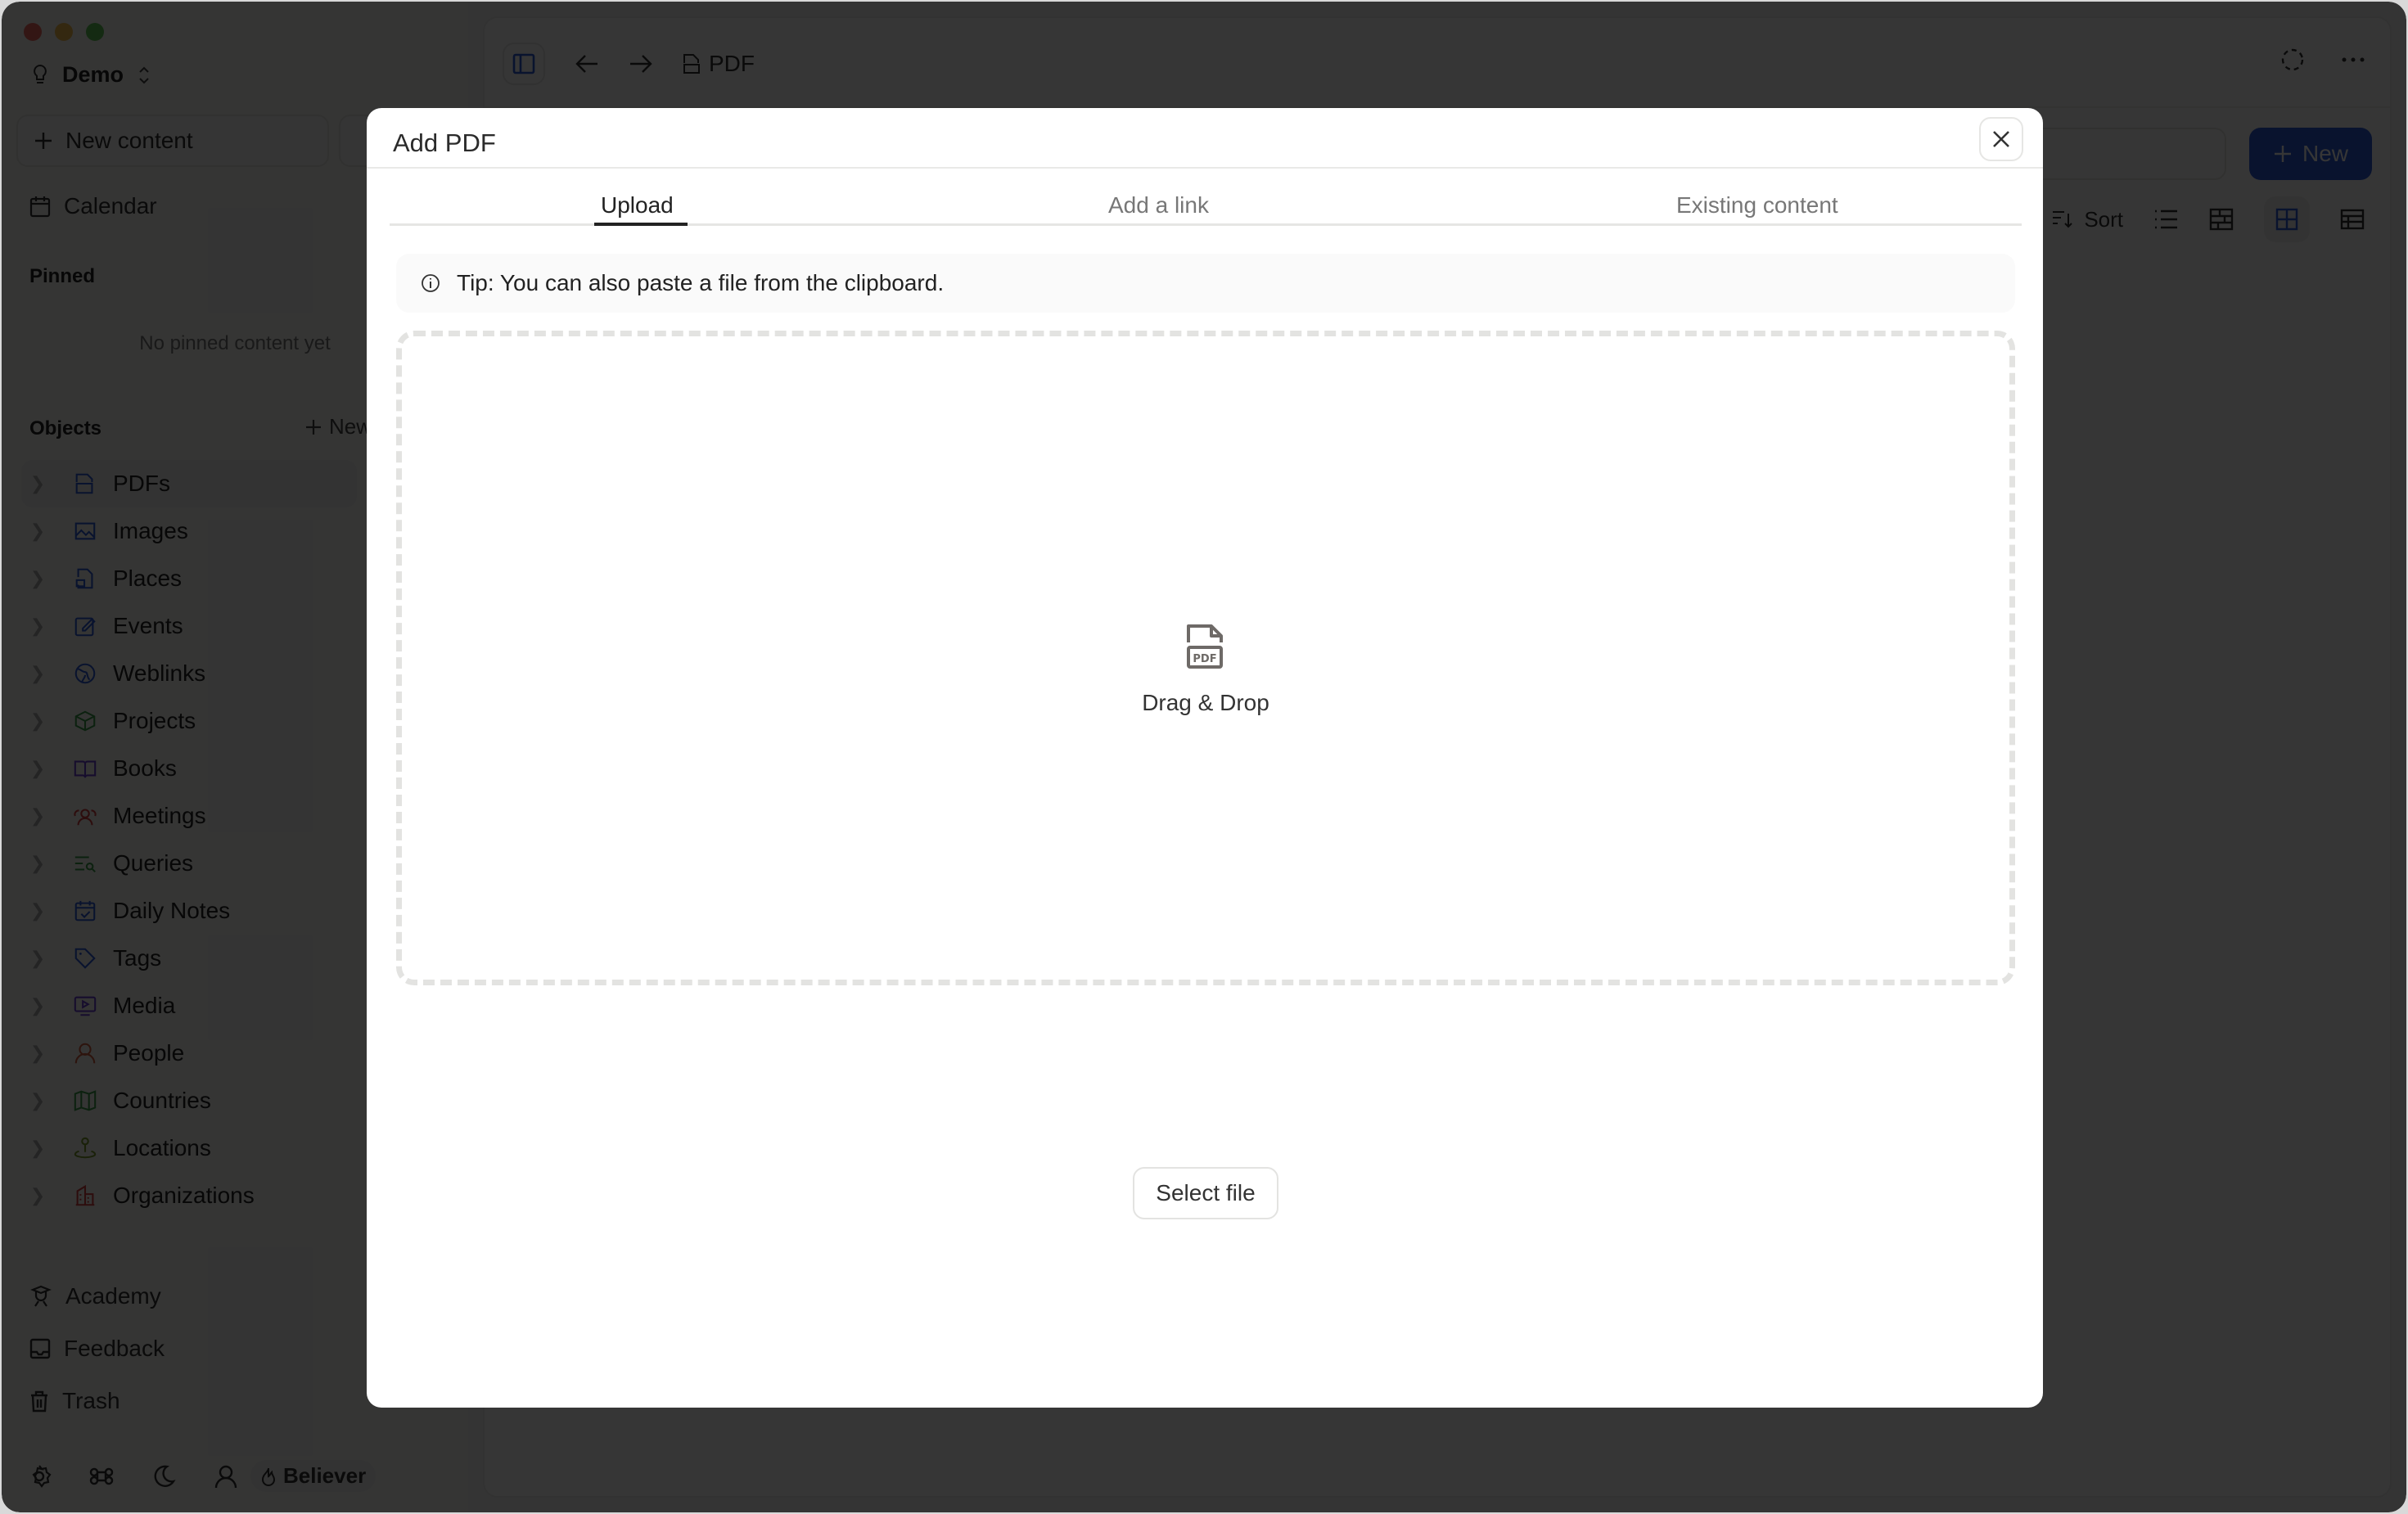 Image resolution: width=2408 pixels, height=1514 pixels. Describe the element at coordinates (1206, 669) in the screenshot. I see `dropzone-content: PDF Drag & Drop` at that location.